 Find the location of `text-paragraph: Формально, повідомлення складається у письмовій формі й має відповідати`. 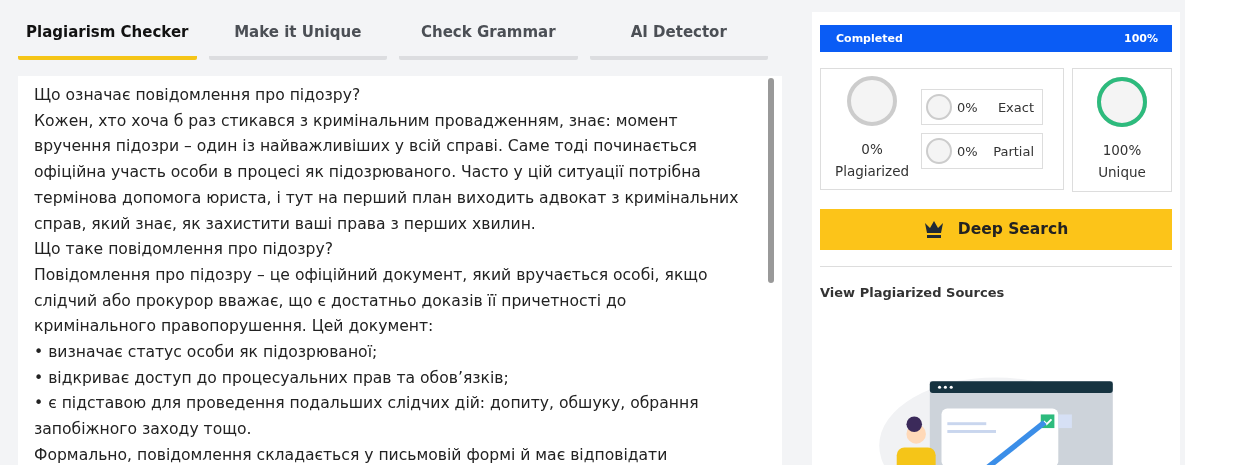

text-paragraph: Формально, повідомлення складається у письмовій формі й має відповідати is located at coordinates (351, 454).